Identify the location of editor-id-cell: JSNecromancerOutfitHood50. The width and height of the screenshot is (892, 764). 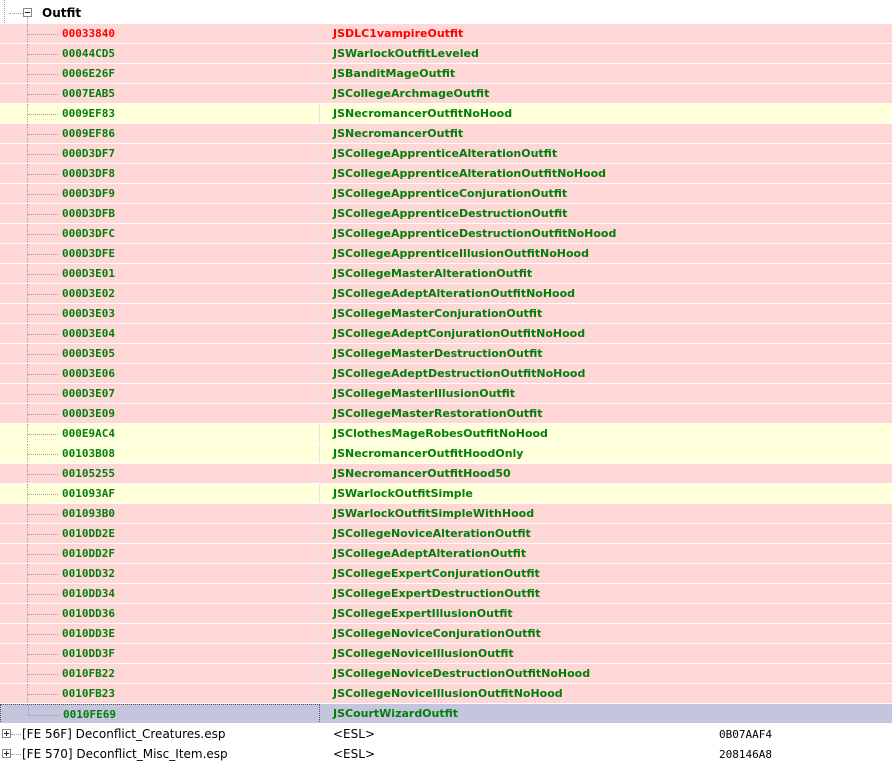
(606, 474).